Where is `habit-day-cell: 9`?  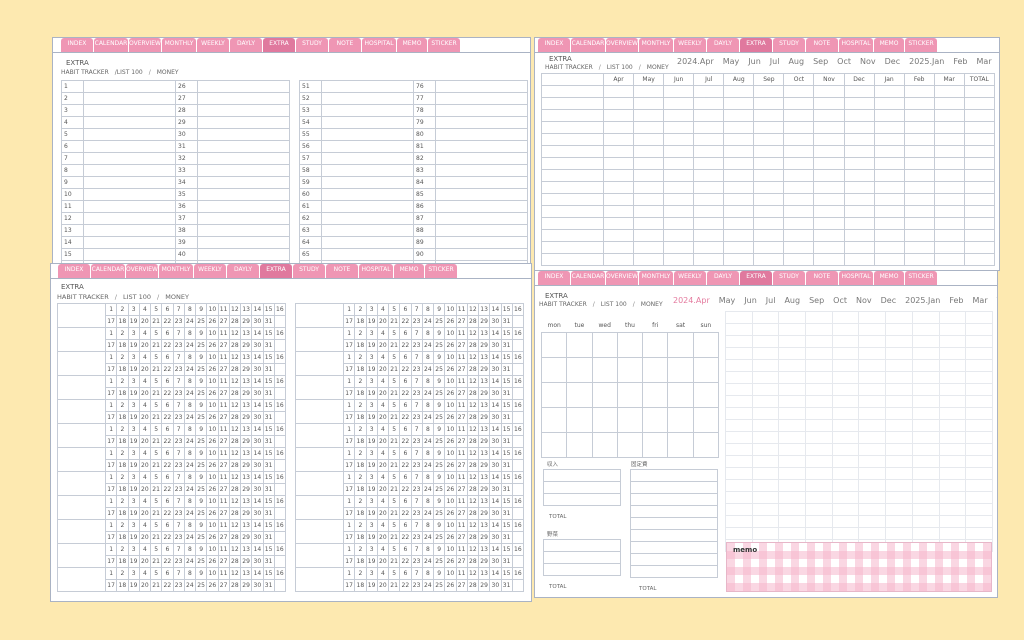
habit-day-cell: 9 is located at coordinates (439, 501).